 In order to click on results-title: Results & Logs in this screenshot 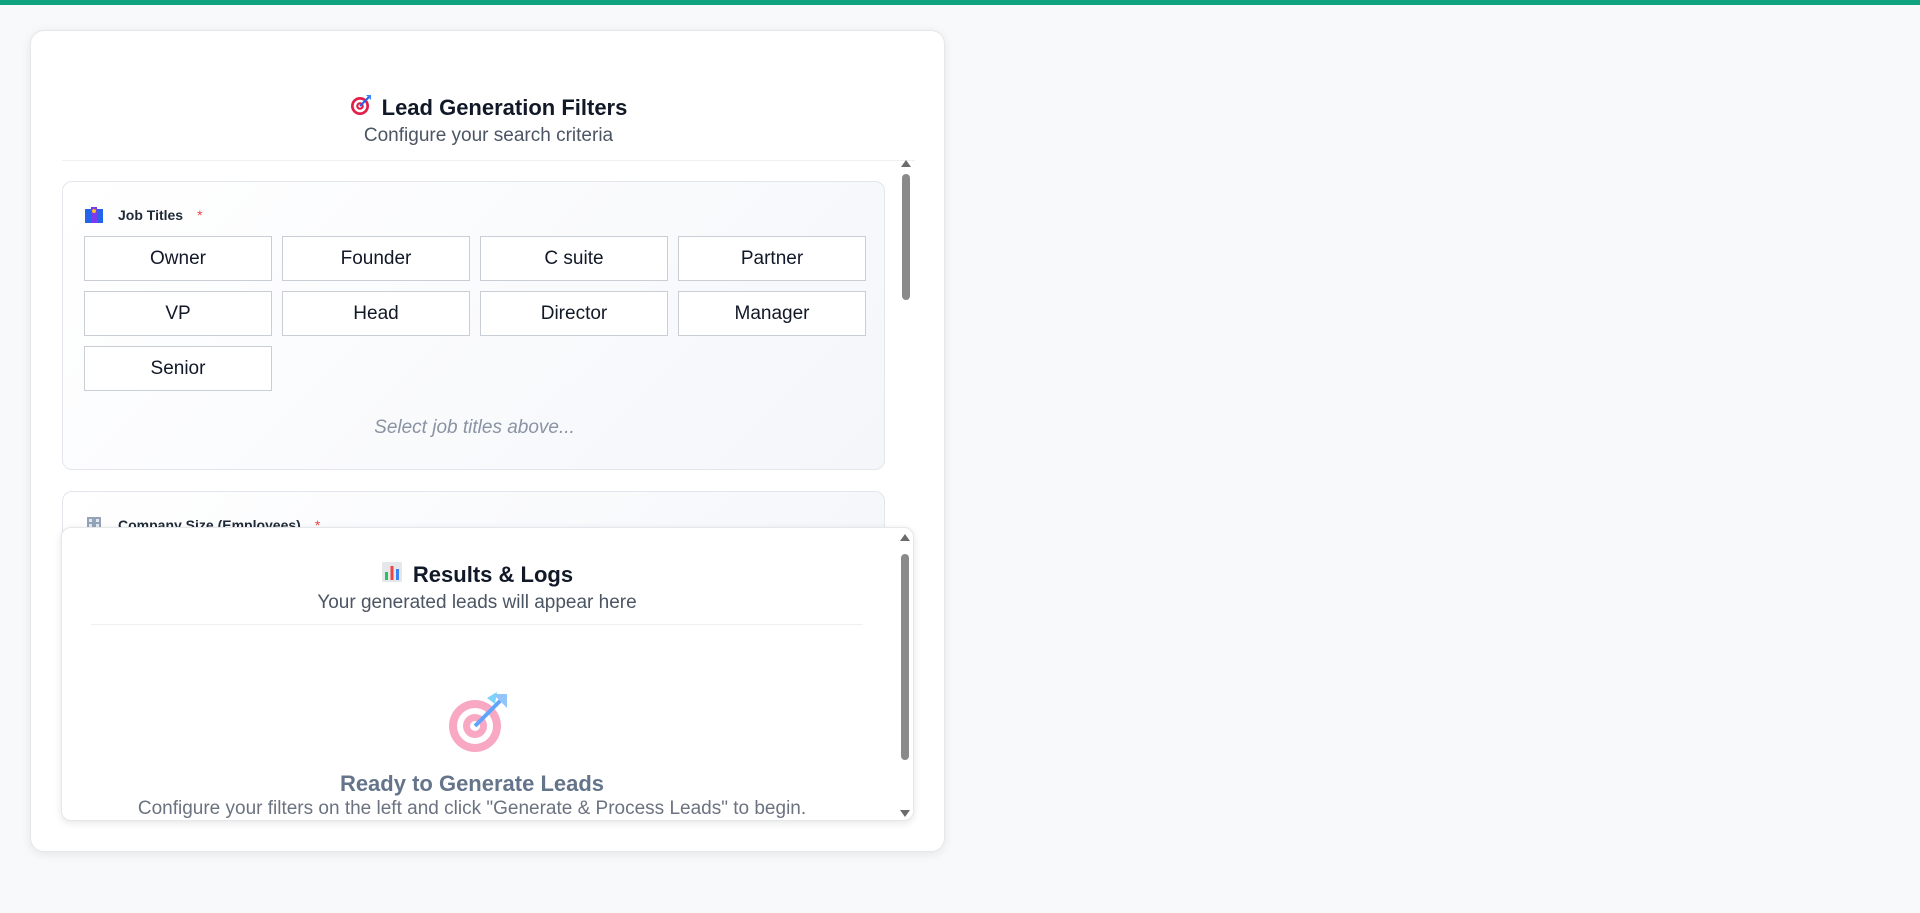, I will do `click(493, 574)`.